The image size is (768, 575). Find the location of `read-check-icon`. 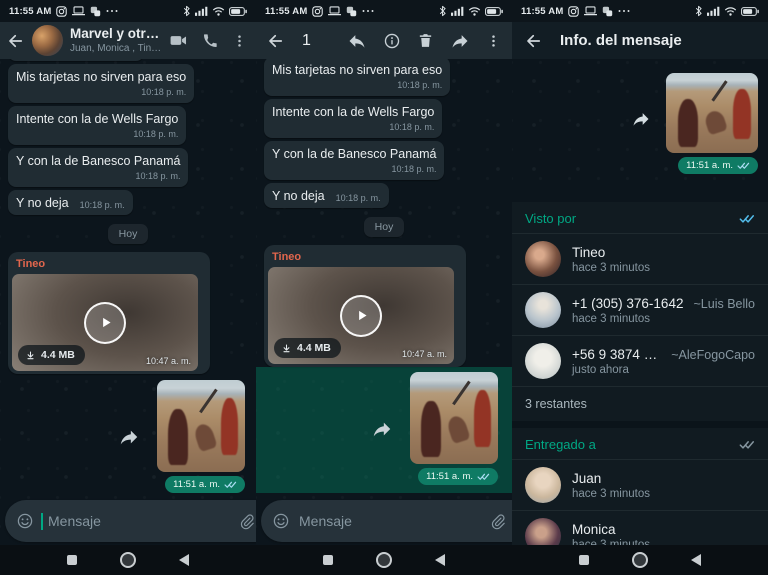

read-check-icon is located at coordinates (747, 218).